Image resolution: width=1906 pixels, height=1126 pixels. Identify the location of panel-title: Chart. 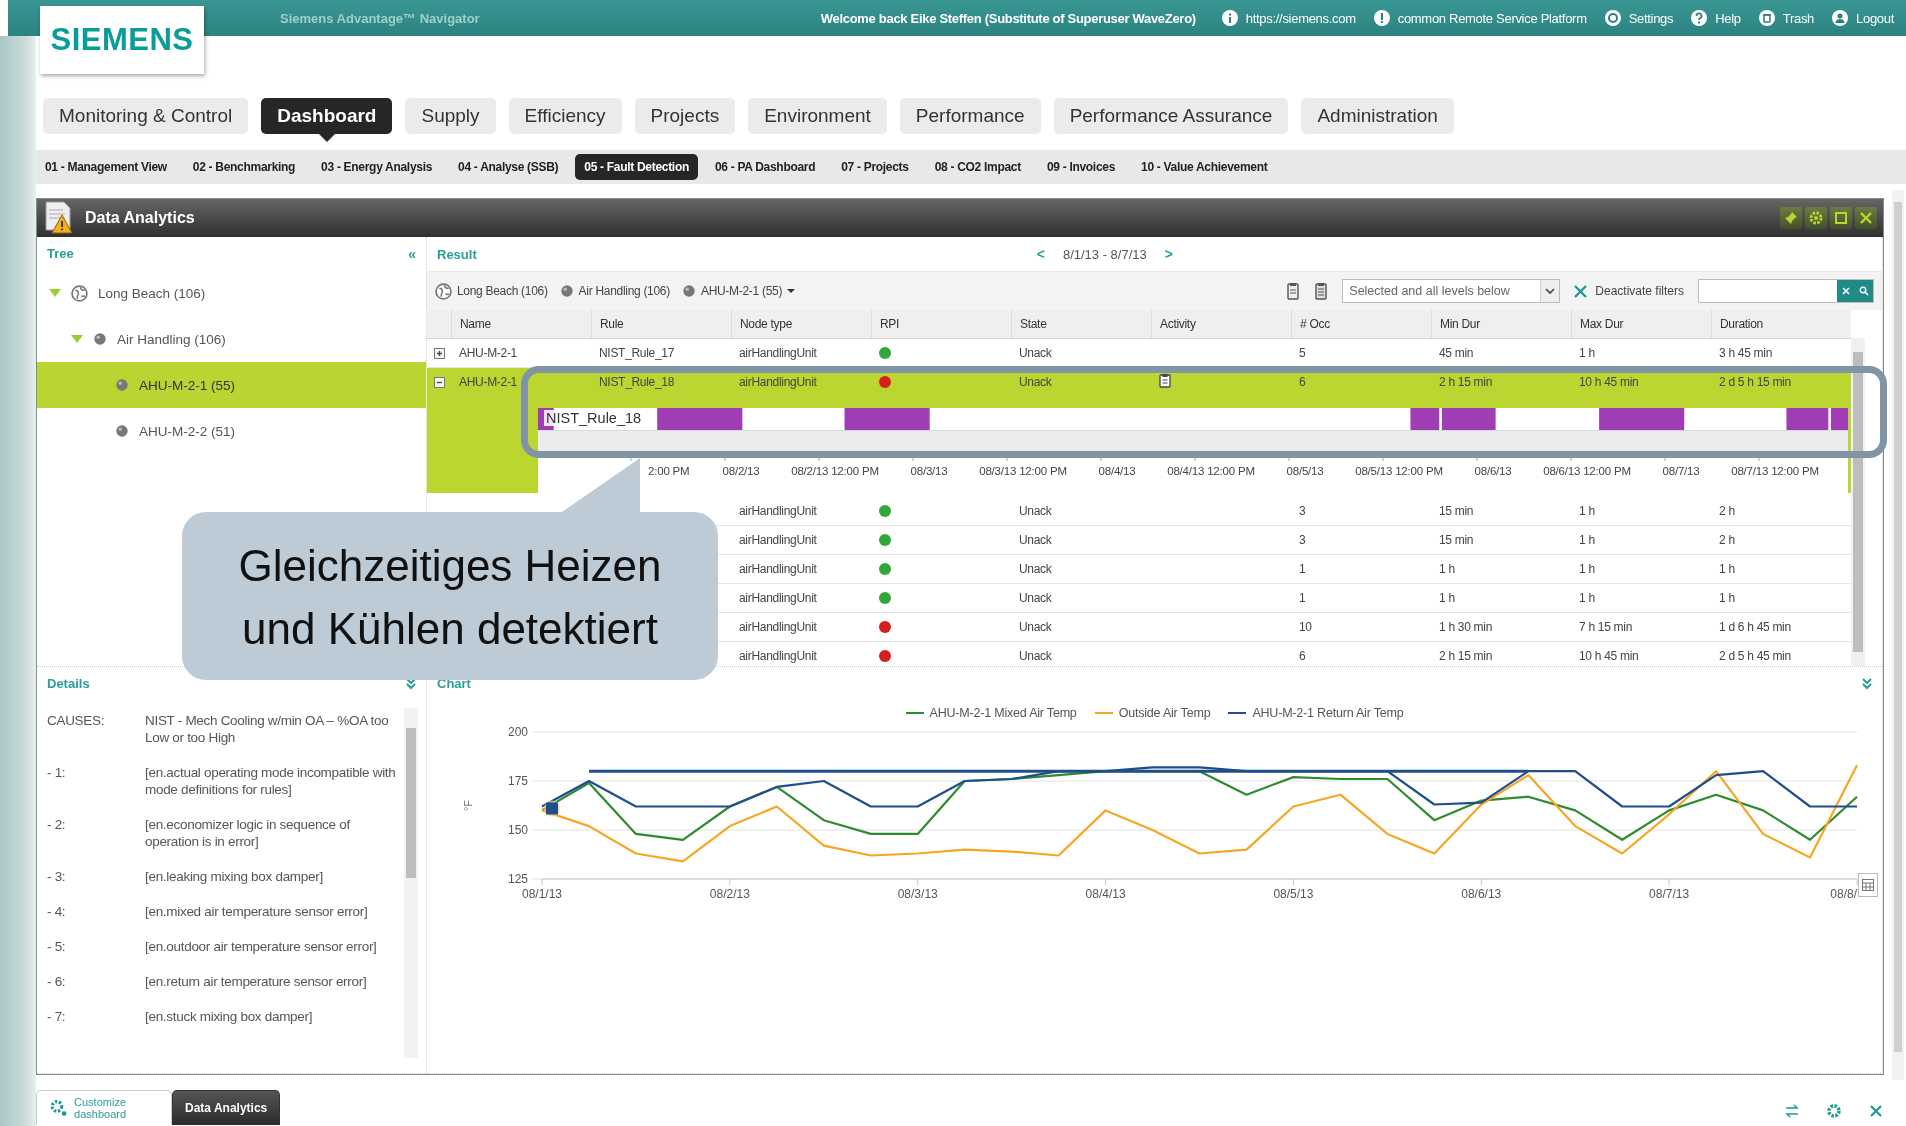
(454, 683).